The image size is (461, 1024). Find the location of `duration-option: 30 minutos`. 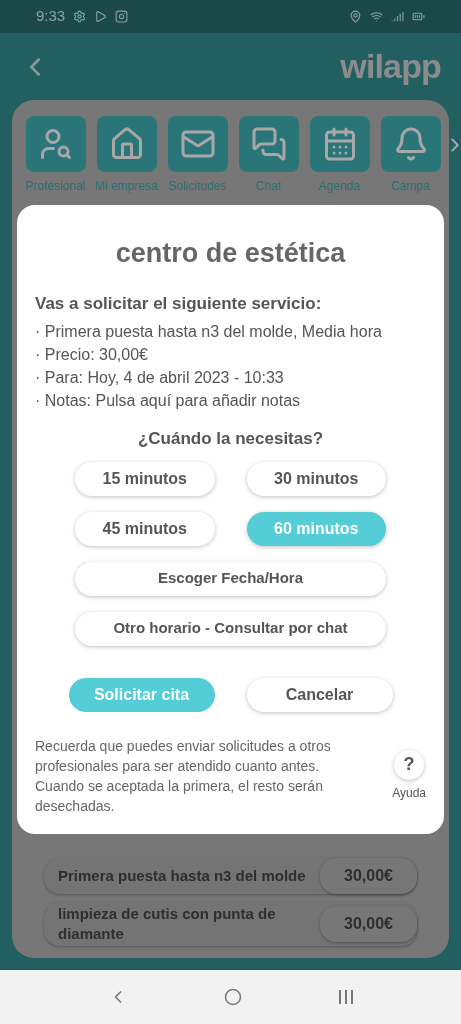

duration-option: 30 minutos is located at coordinates (316, 478).